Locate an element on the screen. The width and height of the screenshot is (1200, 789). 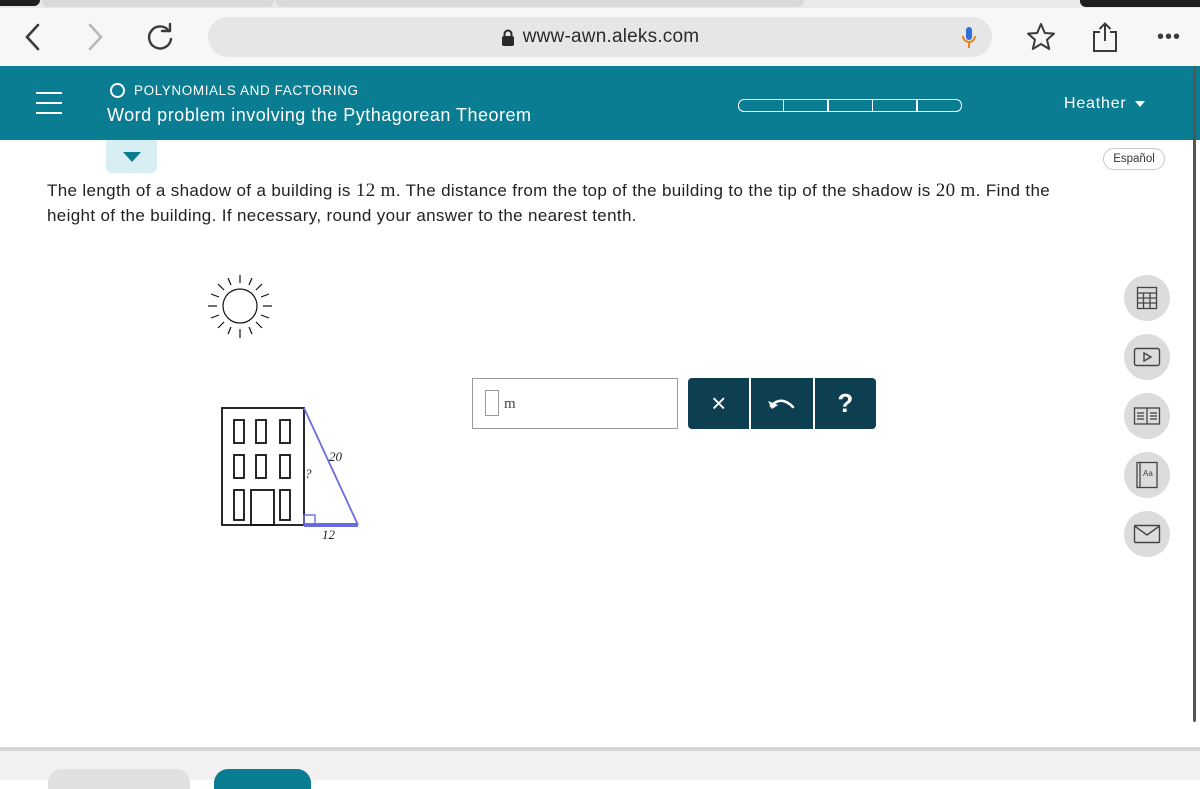
bookmark-button is located at coordinates (1041, 37).